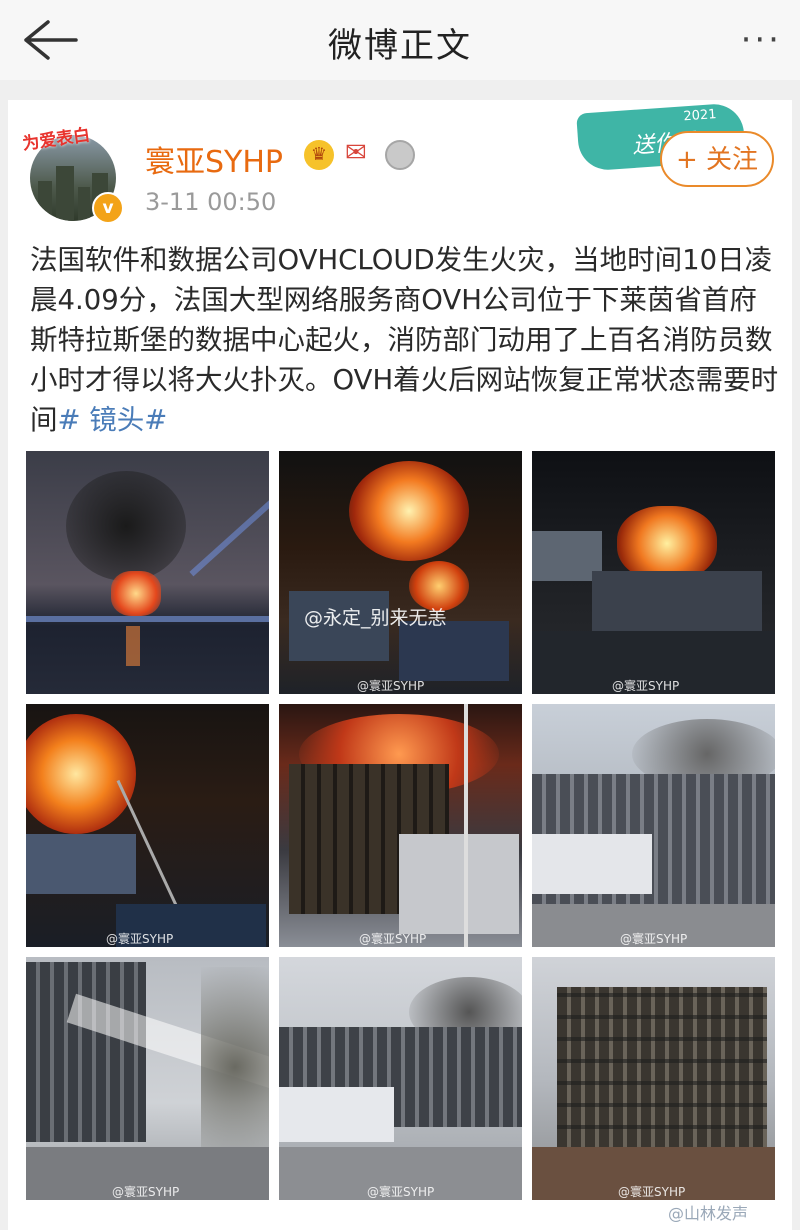  I want to click on photo-6-watermark: @寰亚SYHP, so click(654, 939).